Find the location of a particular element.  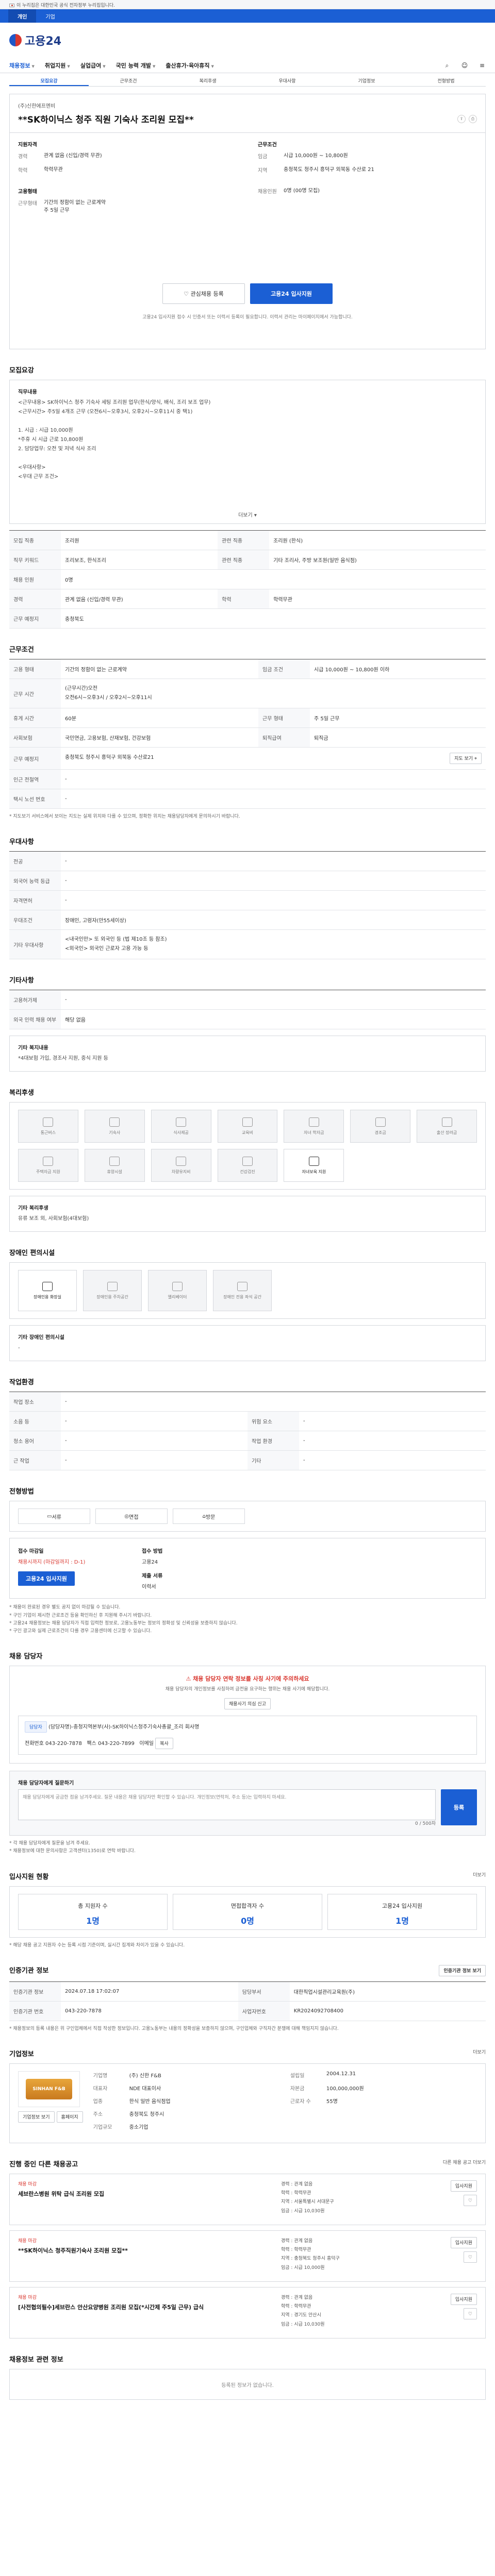

summary-key: 임금 is located at coordinates (263, 157).